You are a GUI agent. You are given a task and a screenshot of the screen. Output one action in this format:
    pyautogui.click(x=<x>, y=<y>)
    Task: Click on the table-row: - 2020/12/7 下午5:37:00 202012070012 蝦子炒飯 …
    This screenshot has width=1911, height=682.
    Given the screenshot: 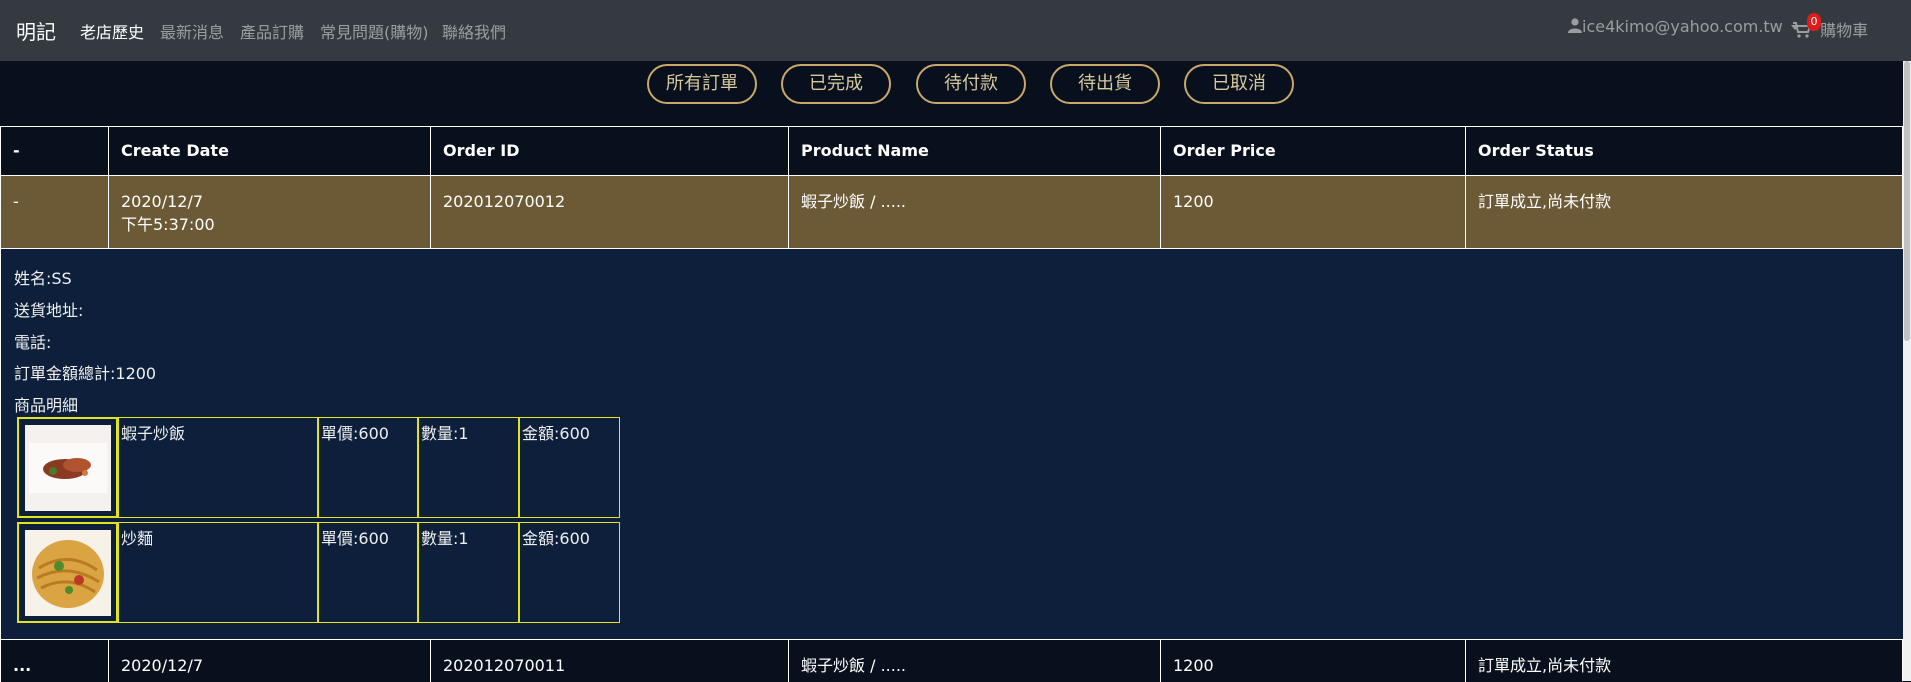 What is the action you would take?
    pyautogui.click(x=951, y=212)
    